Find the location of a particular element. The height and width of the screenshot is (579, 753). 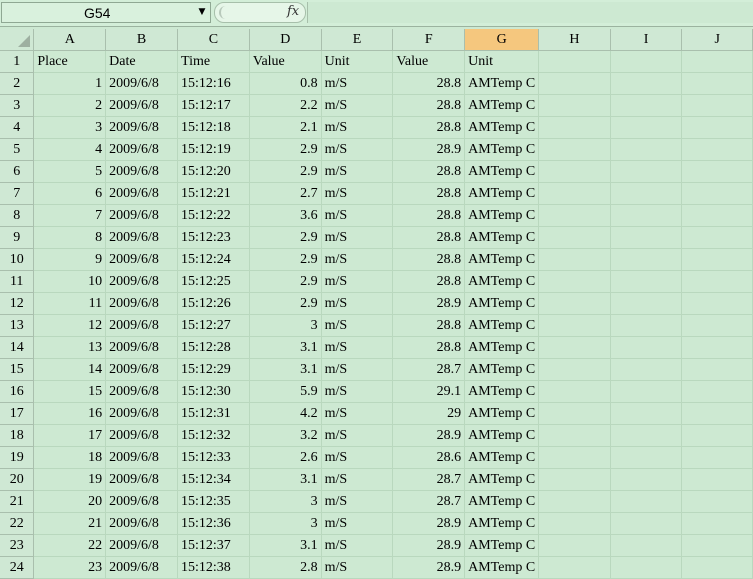

cell-e22: m/S is located at coordinates (357, 523).